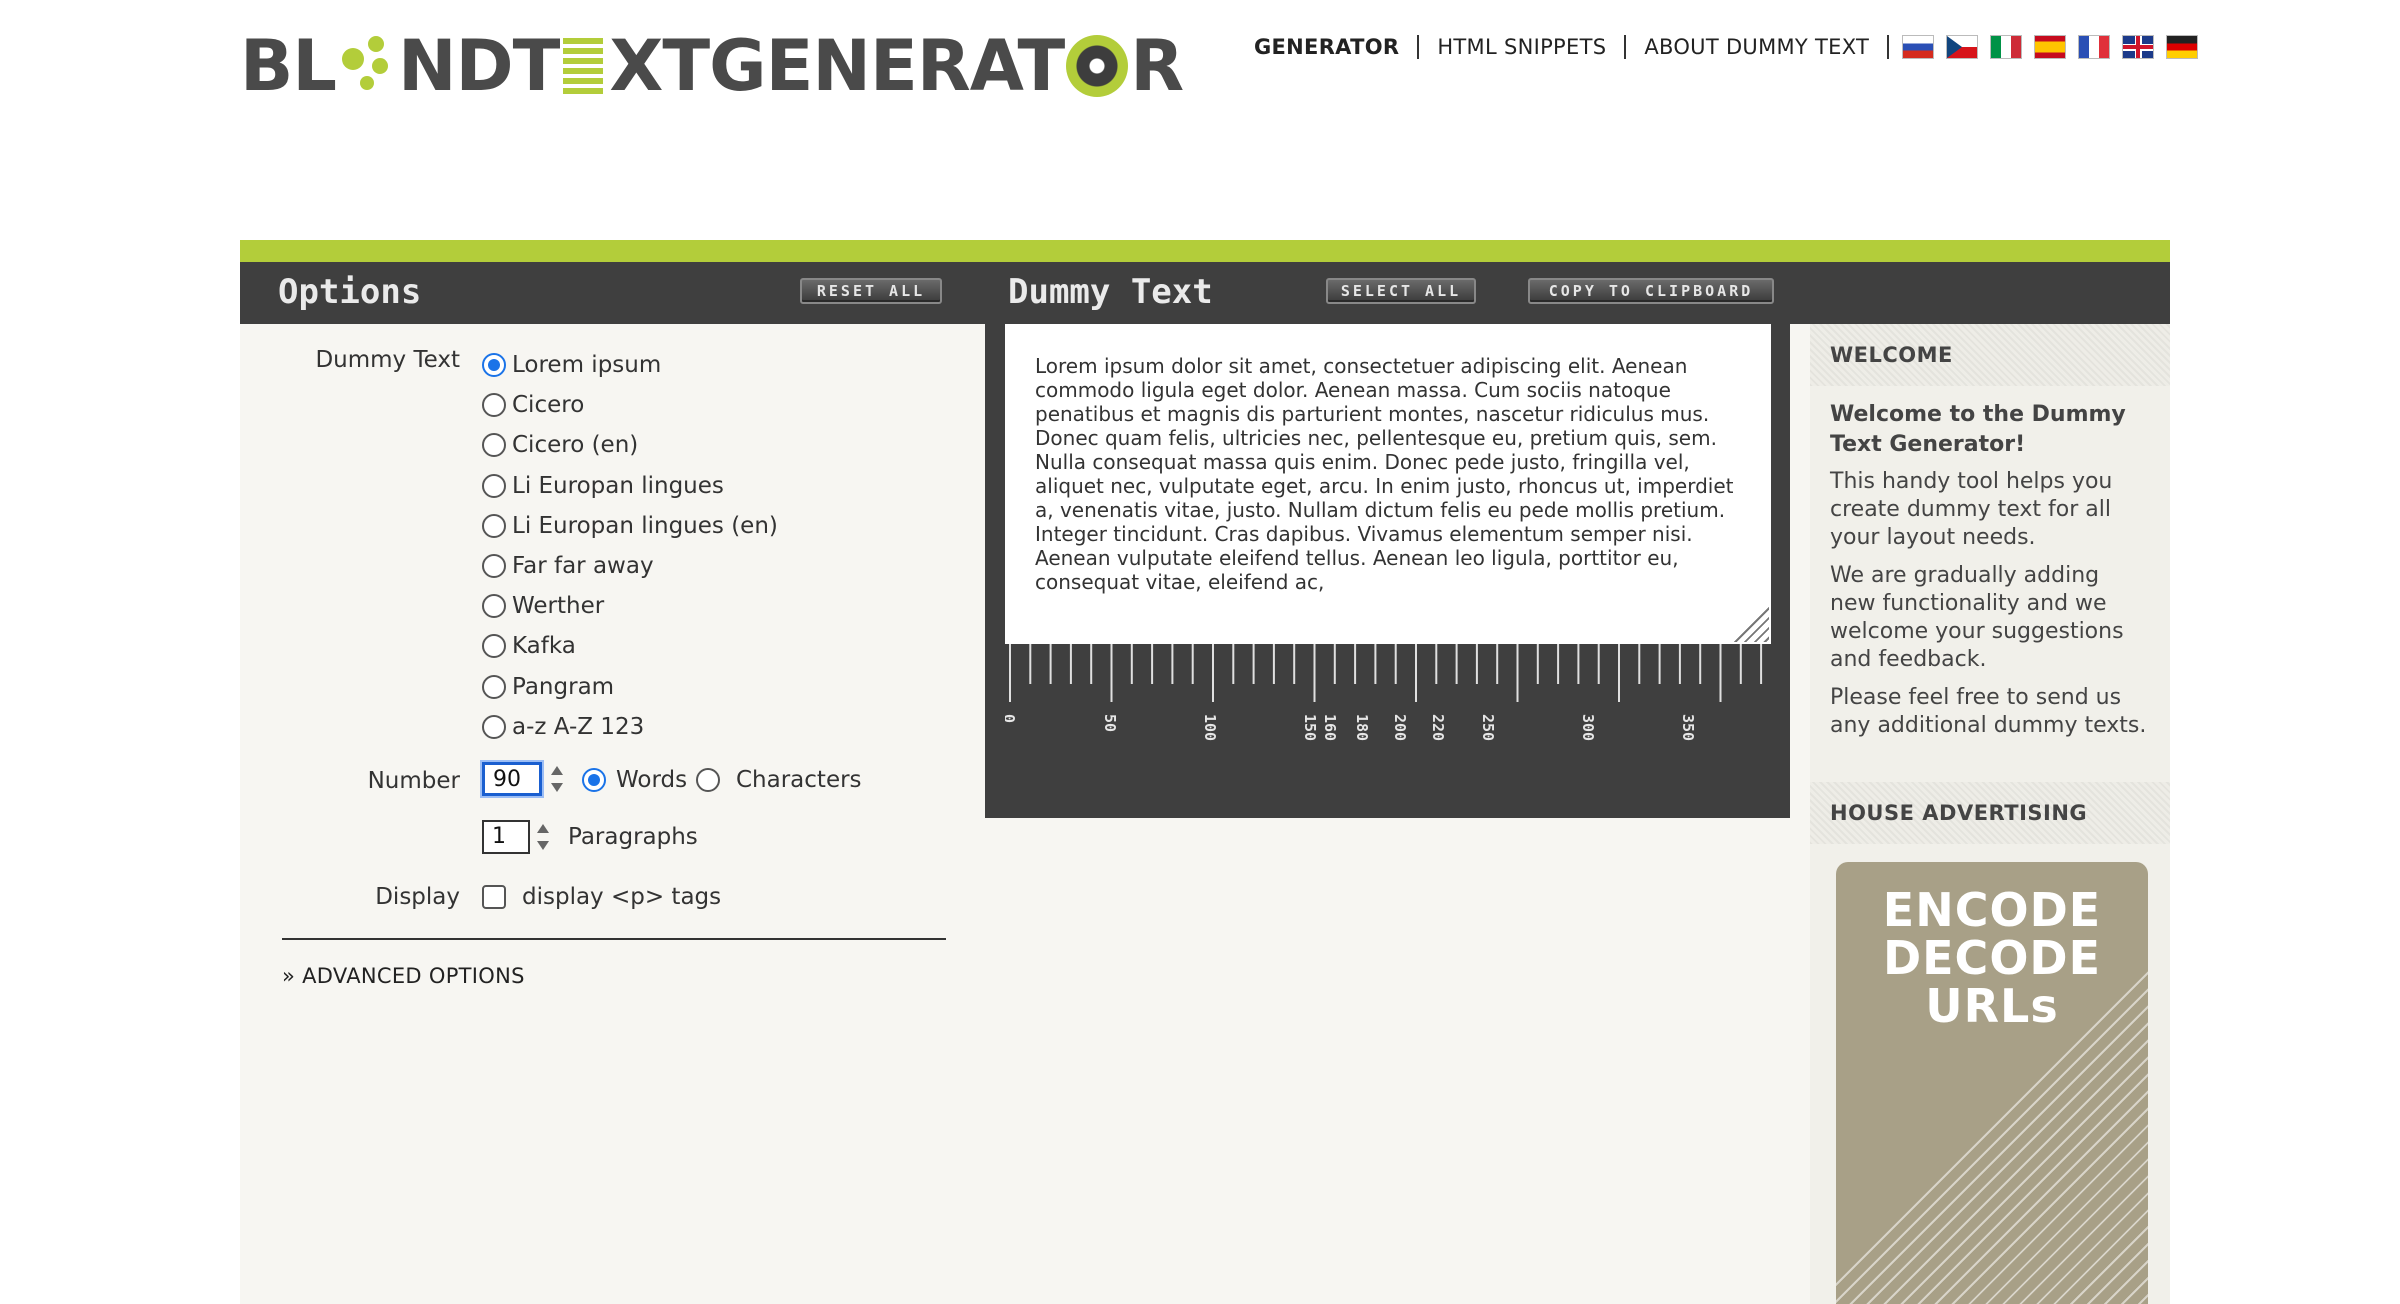 Image resolution: width=2400 pixels, height=1304 pixels. I want to click on unit-characters-label: Characters, so click(799, 780).